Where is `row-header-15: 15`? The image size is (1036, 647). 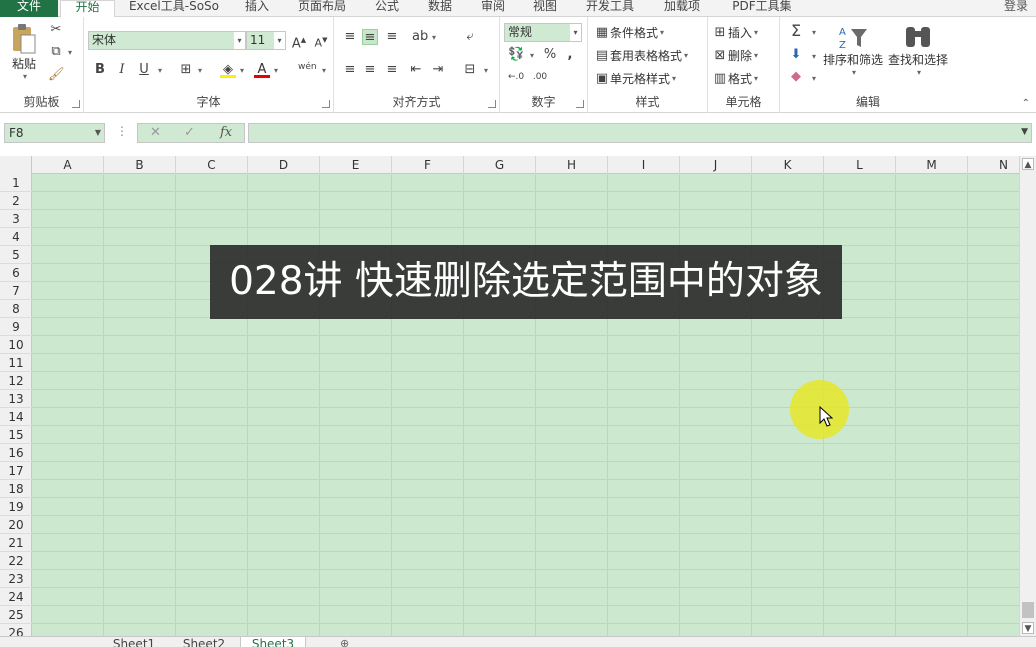 row-header-15: 15 is located at coordinates (16, 435).